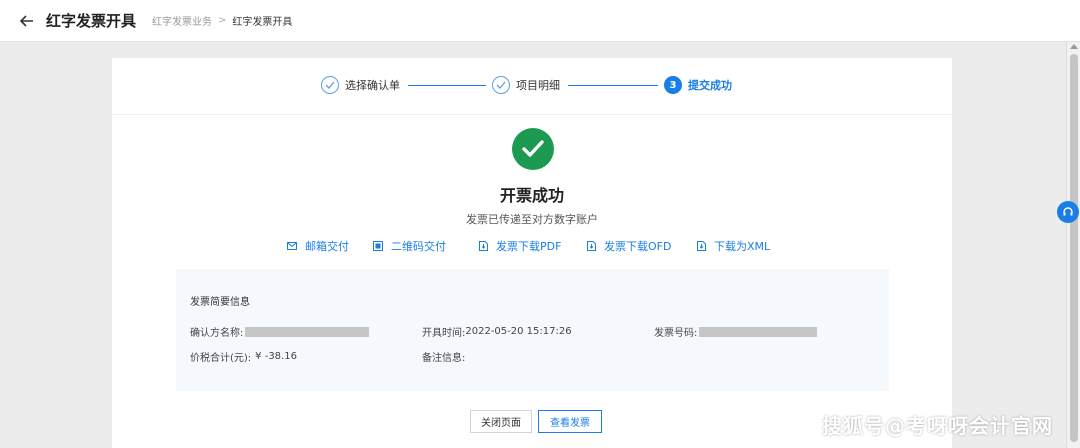  I want to click on watermark-text: 搜狐号@考呀呀会计官网, so click(937, 426).